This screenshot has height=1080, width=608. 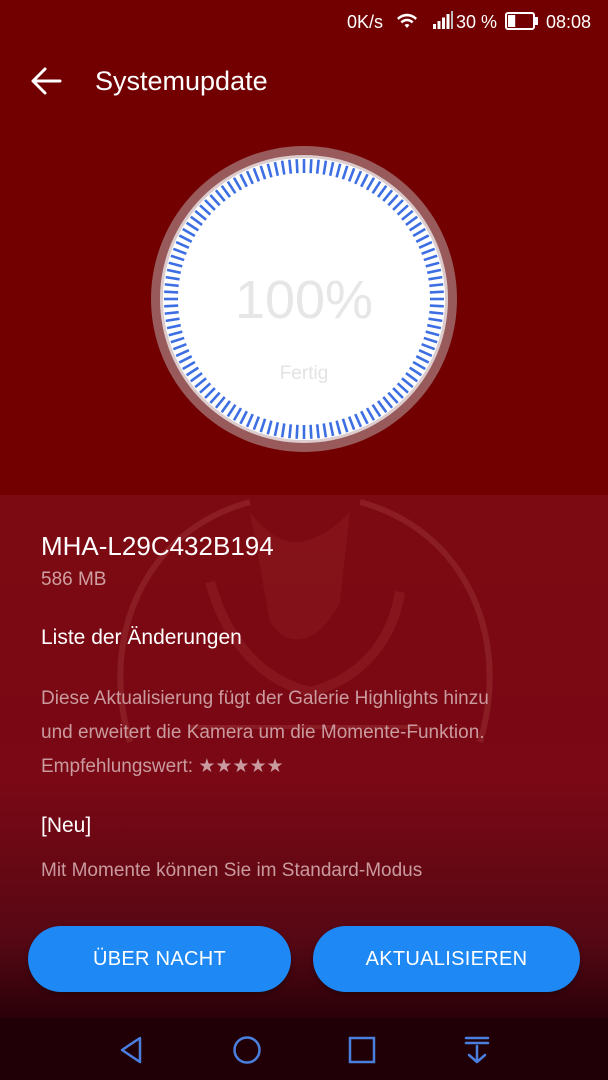 What do you see at coordinates (569, 22) in the screenshot?
I see `clock: 08:08` at bounding box center [569, 22].